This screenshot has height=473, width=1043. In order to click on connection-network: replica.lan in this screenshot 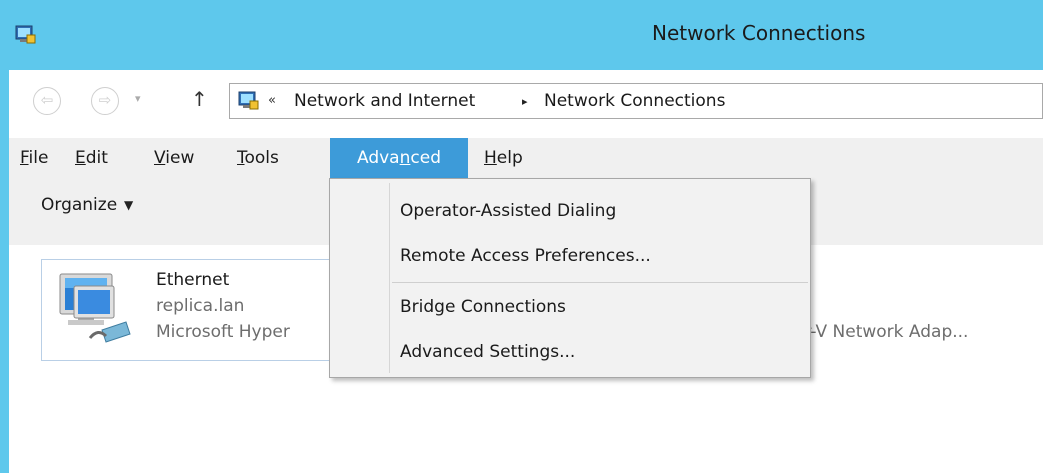, I will do `click(200, 306)`.